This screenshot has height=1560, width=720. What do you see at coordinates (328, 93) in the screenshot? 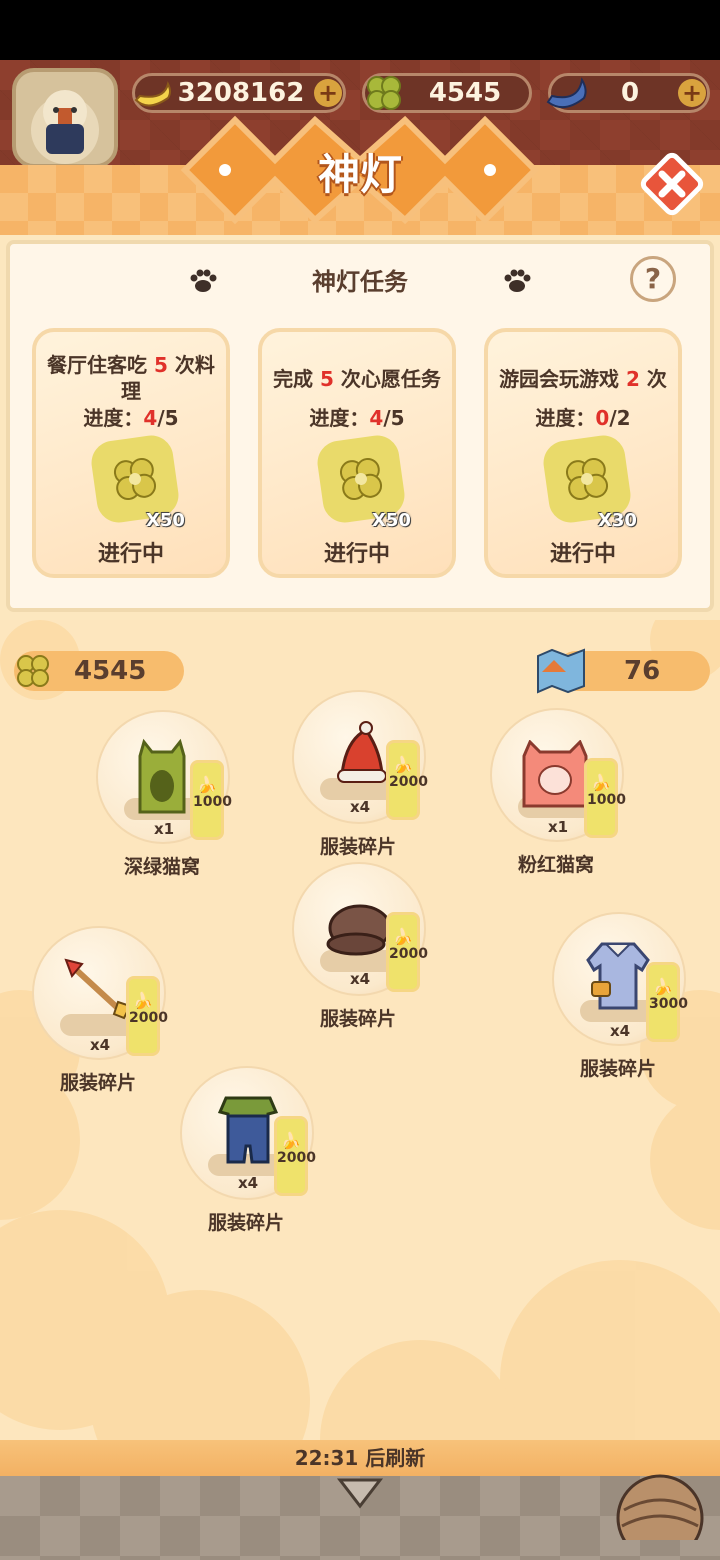
I see `add-banana-button: +` at bounding box center [328, 93].